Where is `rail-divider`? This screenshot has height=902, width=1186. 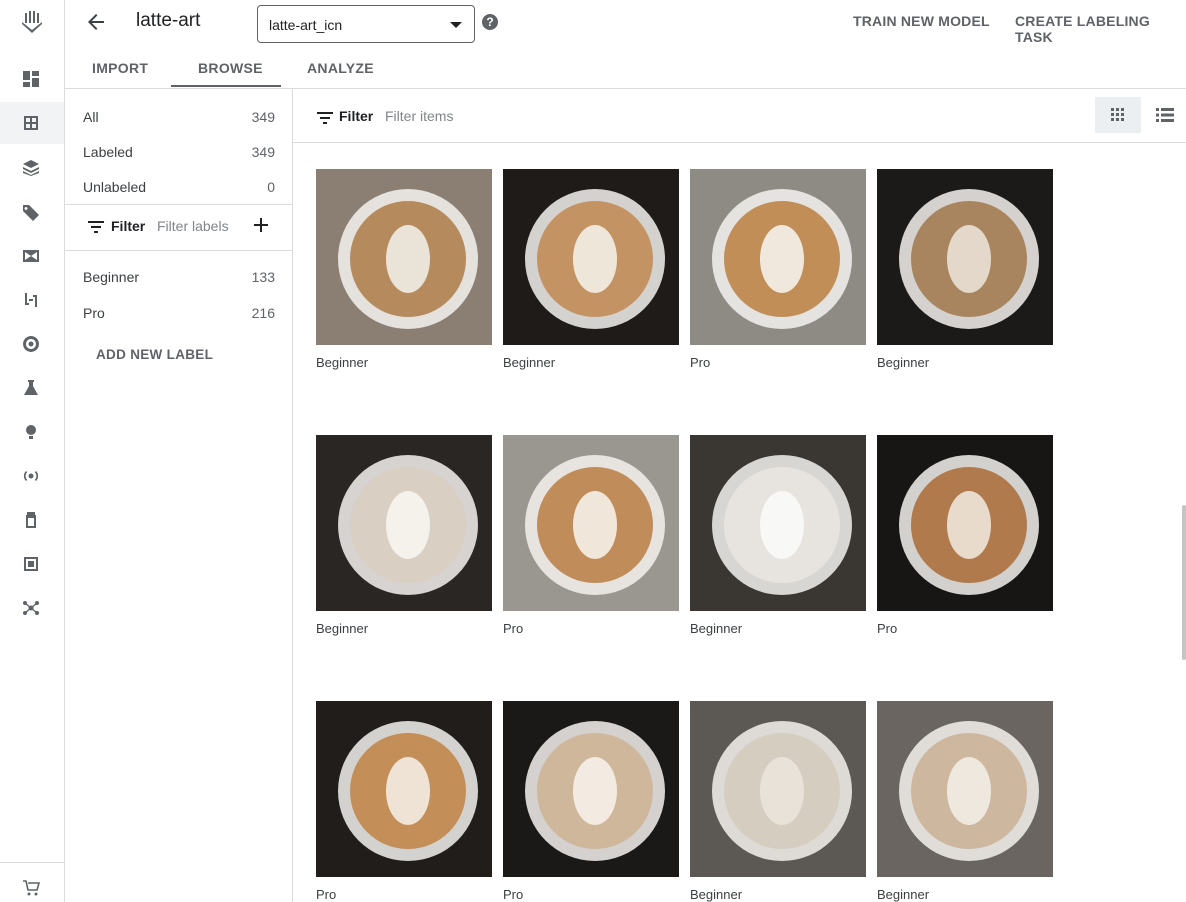 rail-divider is located at coordinates (32, 862).